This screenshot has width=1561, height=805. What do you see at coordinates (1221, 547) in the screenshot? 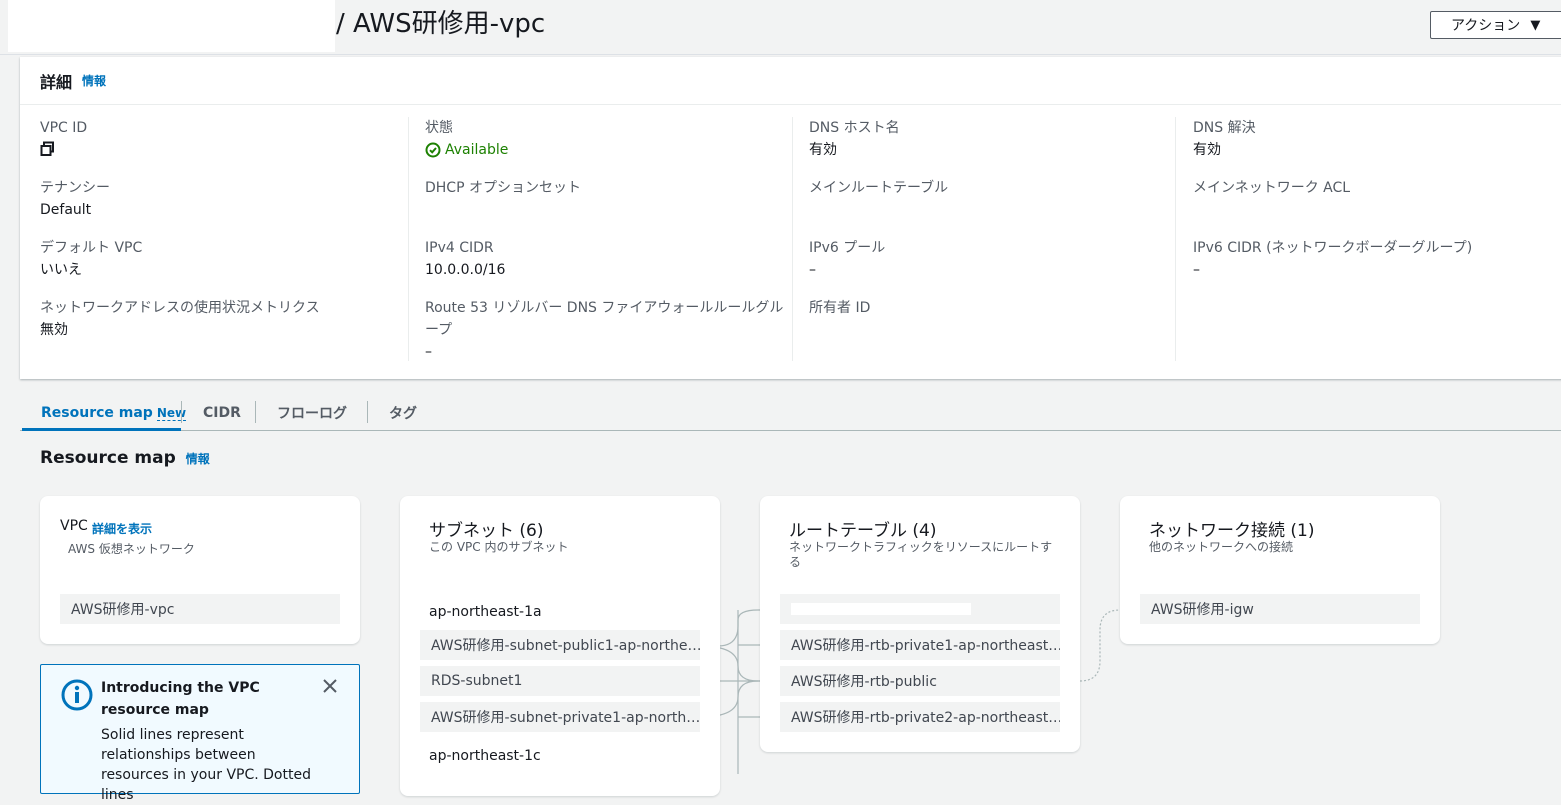
I see `network-connections-subtitle: 他のネットワークへの接続` at bounding box center [1221, 547].